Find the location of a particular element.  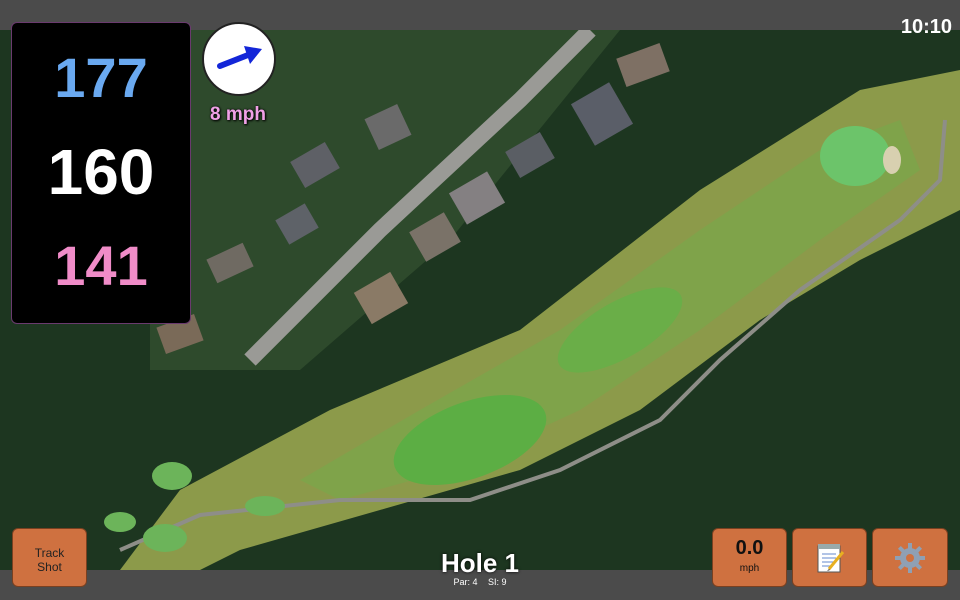

settings-button is located at coordinates (910, 557).